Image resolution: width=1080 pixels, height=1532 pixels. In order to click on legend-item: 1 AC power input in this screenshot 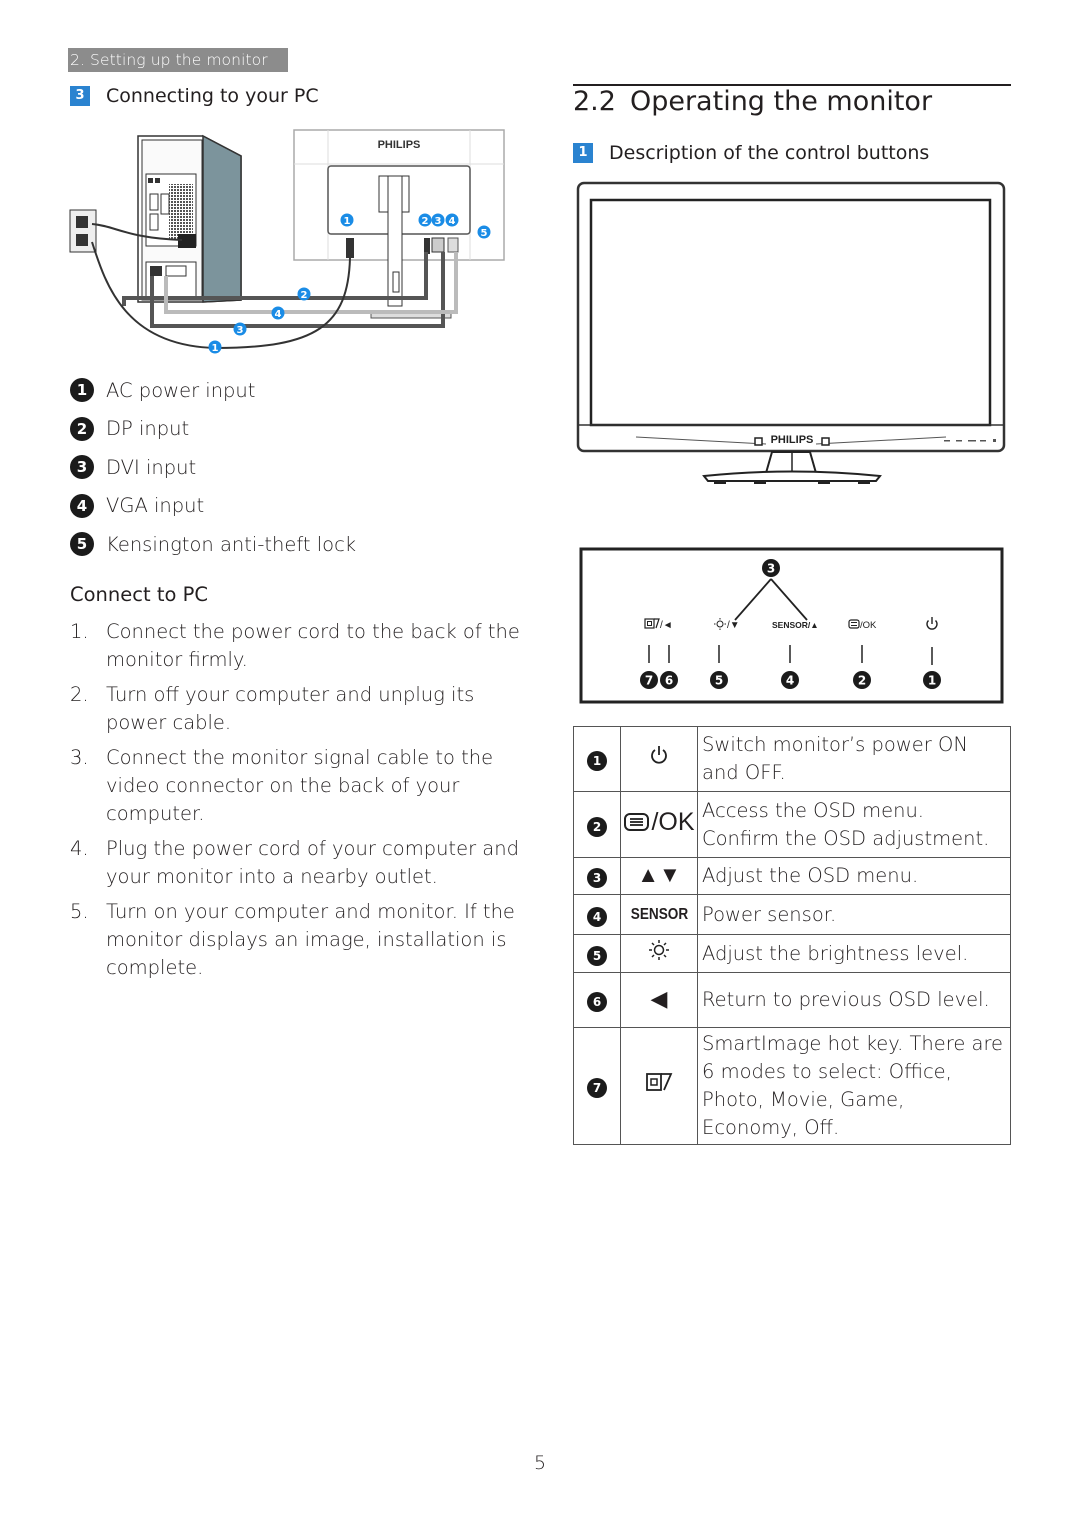, I will do `click(213, 390)`.